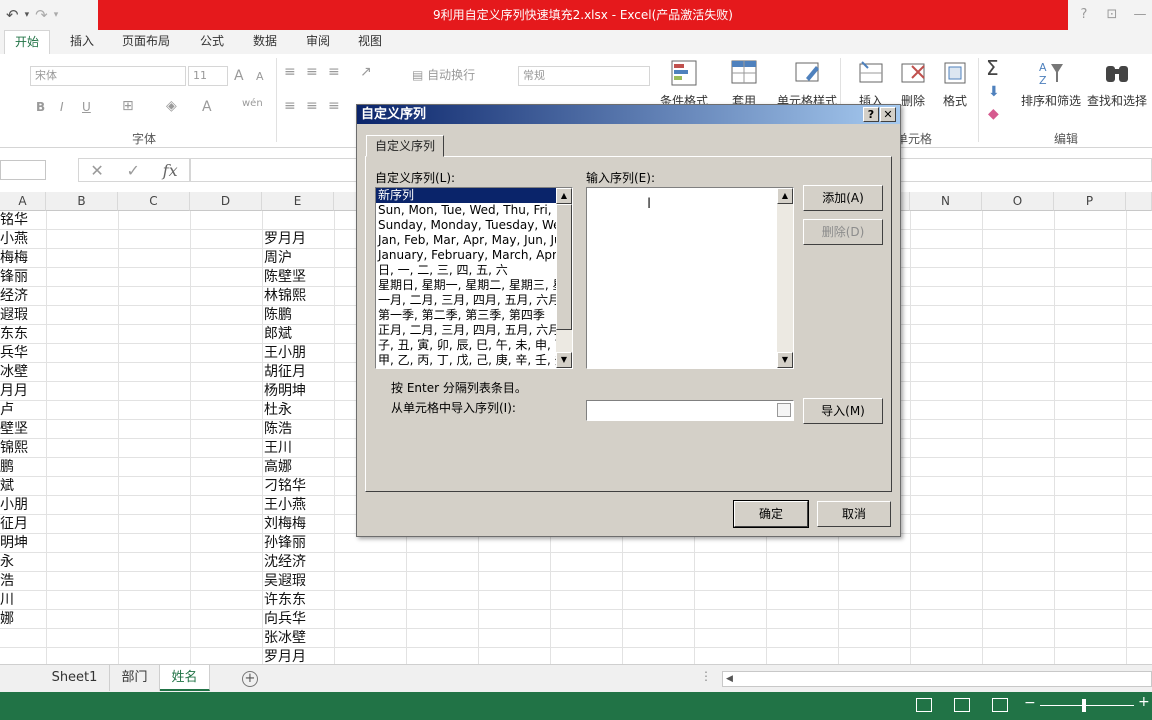  Describe the element at coordinates (23, 258) in the screenshot. I see `cell-a: 梅梅` at that location.